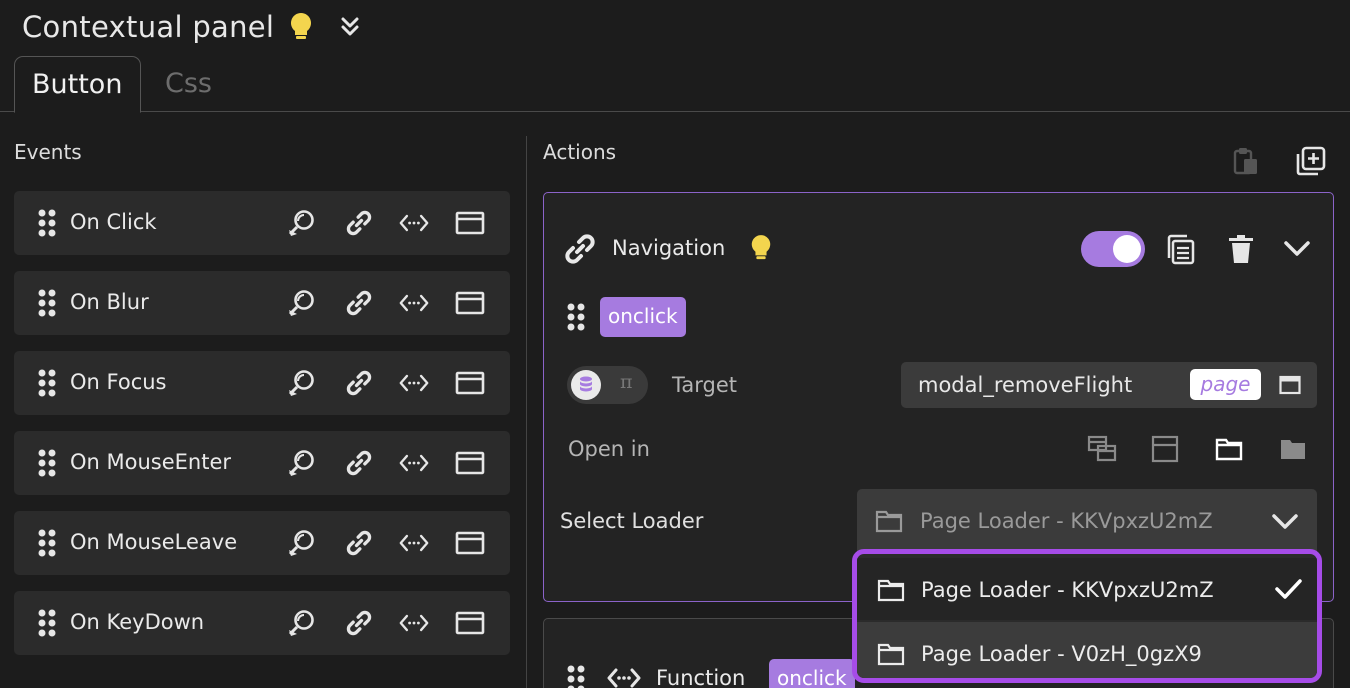 Image resolution: width=1350 pixels, height=688 pixels. What do you see at coordinates (704, 385) in the screenshot?
I see `target-label: Target` at bounding box center [704, 385].